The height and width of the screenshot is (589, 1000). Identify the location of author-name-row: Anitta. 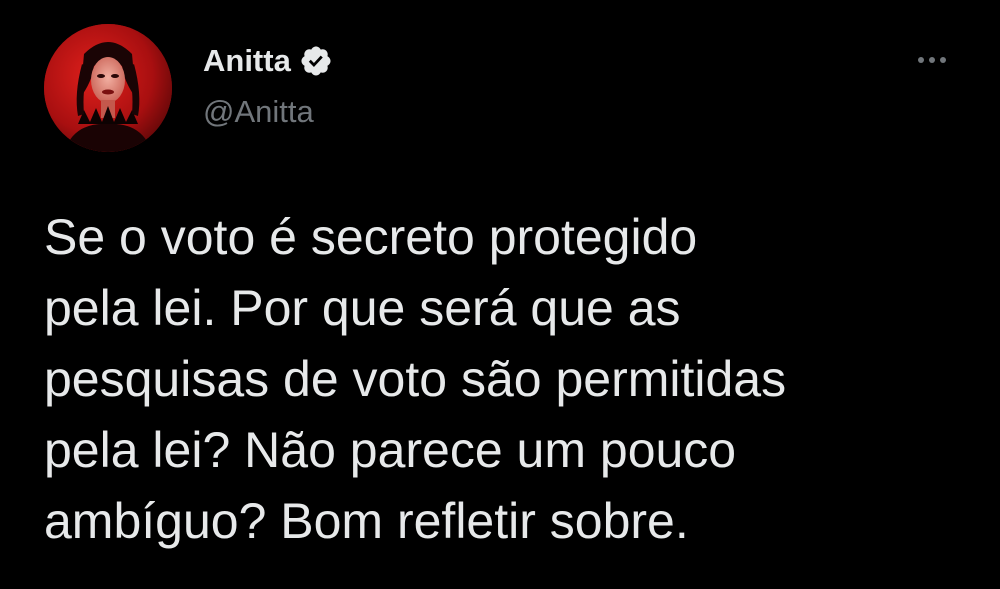
(268, 61).